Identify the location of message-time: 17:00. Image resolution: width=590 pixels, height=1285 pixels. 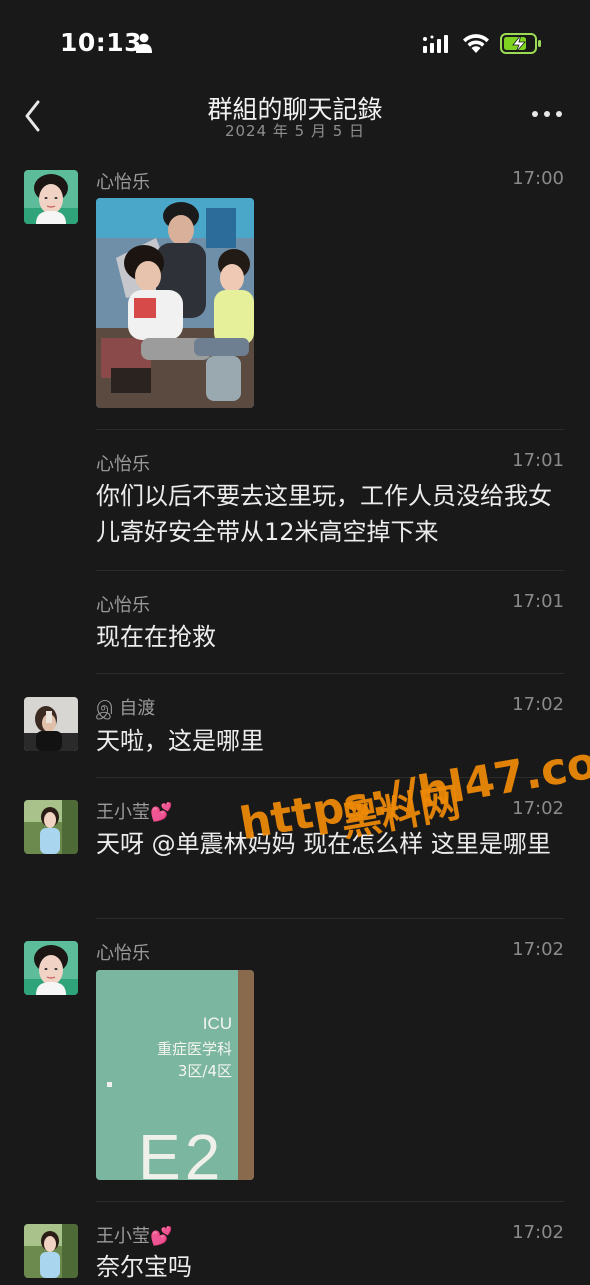
(538, 178).